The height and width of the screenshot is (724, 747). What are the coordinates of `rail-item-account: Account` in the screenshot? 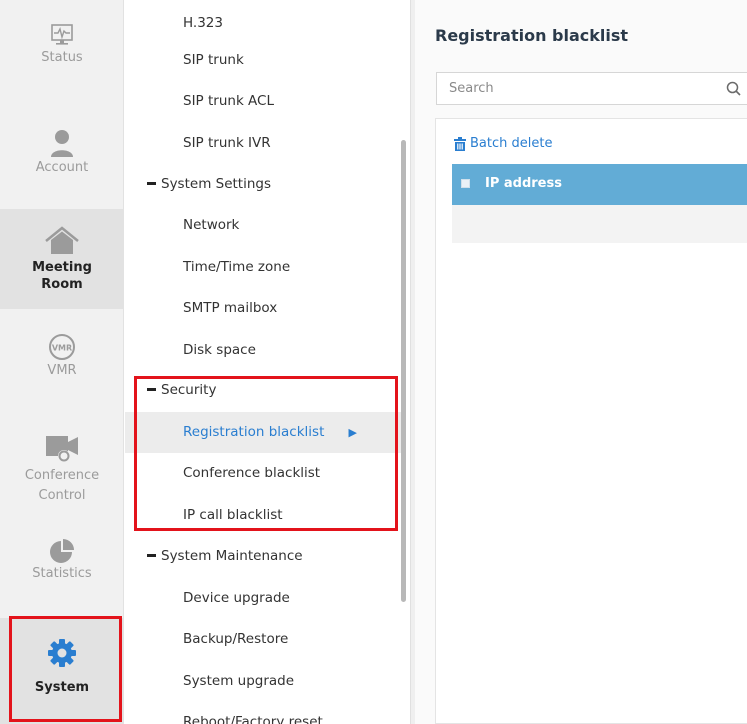 It's located at (62, 159).